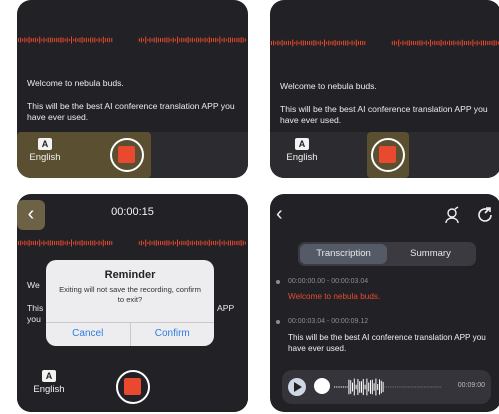  Describe the element at coordinates (279, 214) in the screenshot. I see `back-chevron-icon: ‹` at that location.